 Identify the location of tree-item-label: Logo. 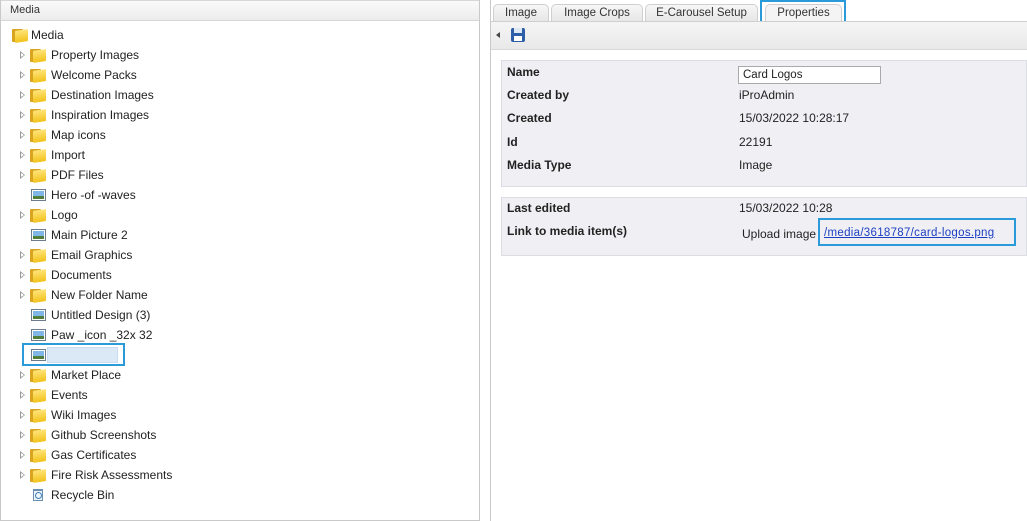
(64, 215).